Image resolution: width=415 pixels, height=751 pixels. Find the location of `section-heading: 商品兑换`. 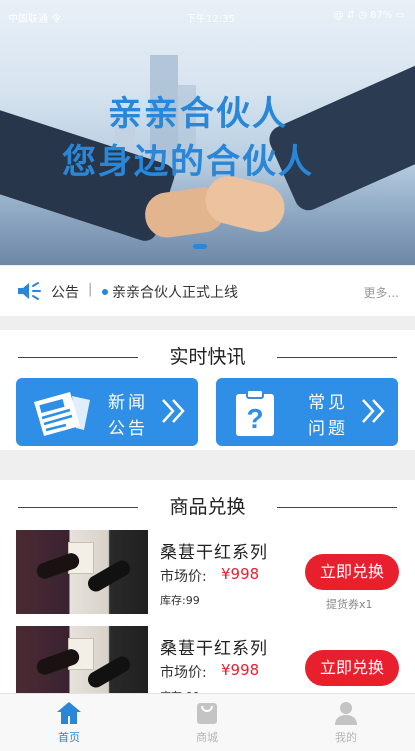

section-heading: 商品兑换 is located at coordinates (207, 507).